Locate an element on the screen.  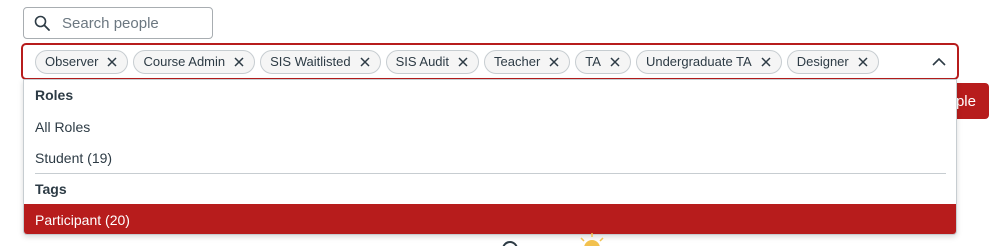
search-icon is located at coordinates (42, 23).